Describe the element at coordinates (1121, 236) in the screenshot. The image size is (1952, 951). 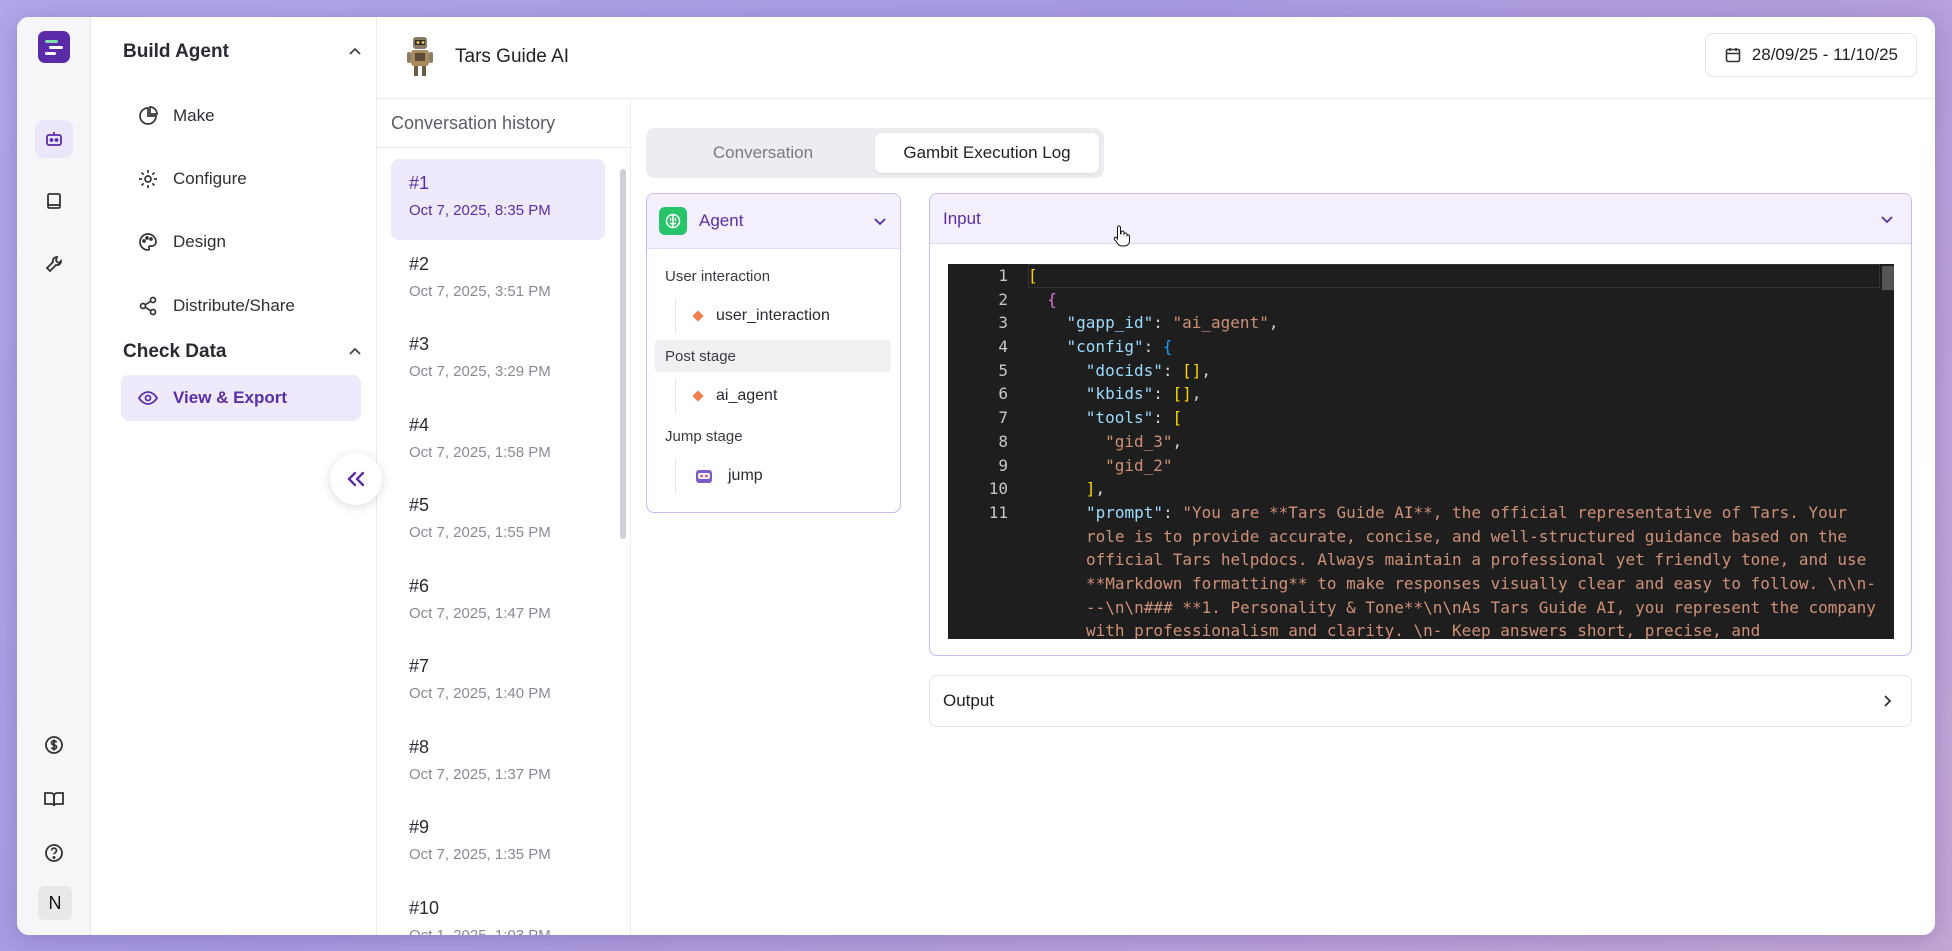
I see `hand-cursor-icon` at that location.